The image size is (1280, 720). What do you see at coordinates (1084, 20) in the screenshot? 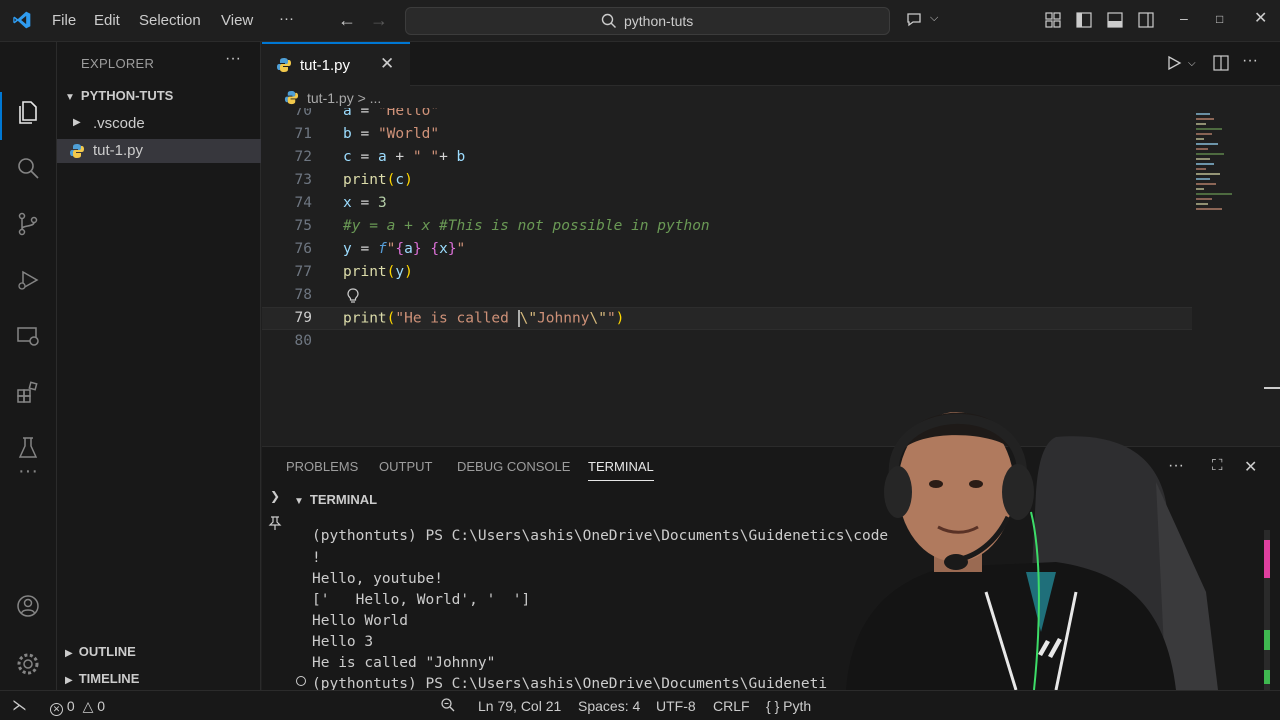
I see `toggle-primary-sidebar-icon` at bounding box center [1084, 20].